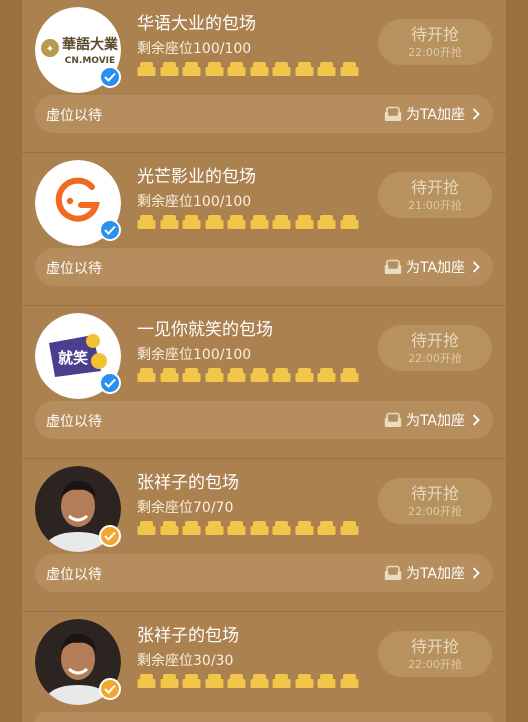  Describe the element at coordinates (185, 661) in the screenshot. I see `seats-remaining: 剩余座位30/30` at that location.